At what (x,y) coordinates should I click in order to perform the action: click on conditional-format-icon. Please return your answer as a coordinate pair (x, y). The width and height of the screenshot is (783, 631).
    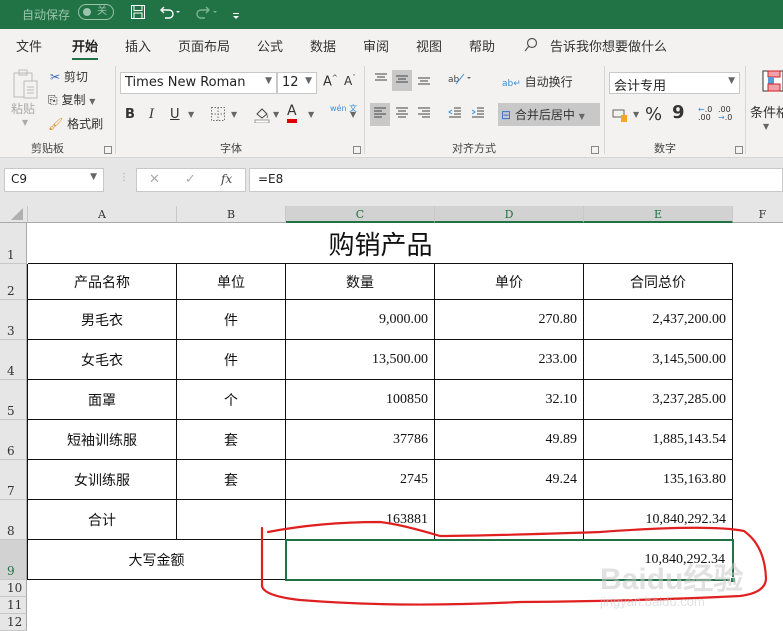
    Looking at the image, I should click on (772, 82).